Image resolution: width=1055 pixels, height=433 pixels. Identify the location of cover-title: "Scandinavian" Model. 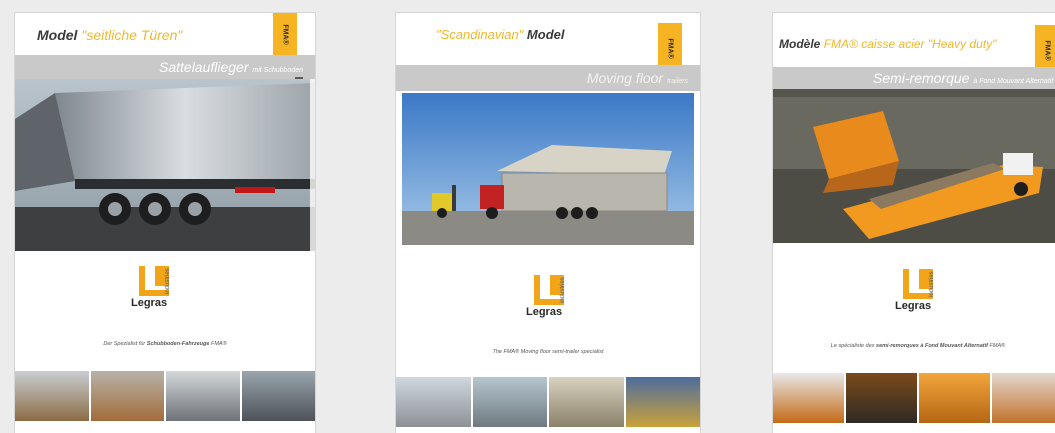
(500, 34).